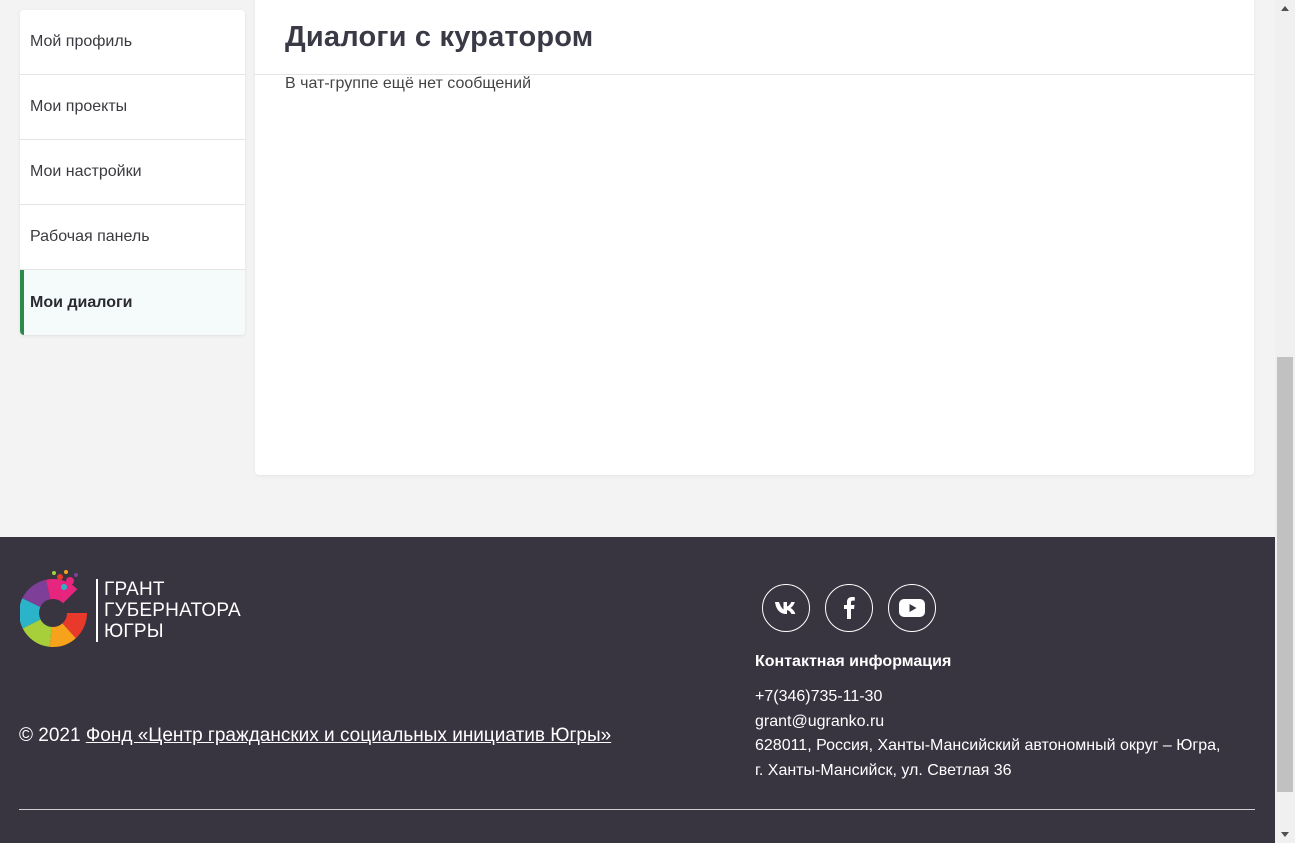  I want to click on page-title: Диалоги с куратором, so click(439, 36).